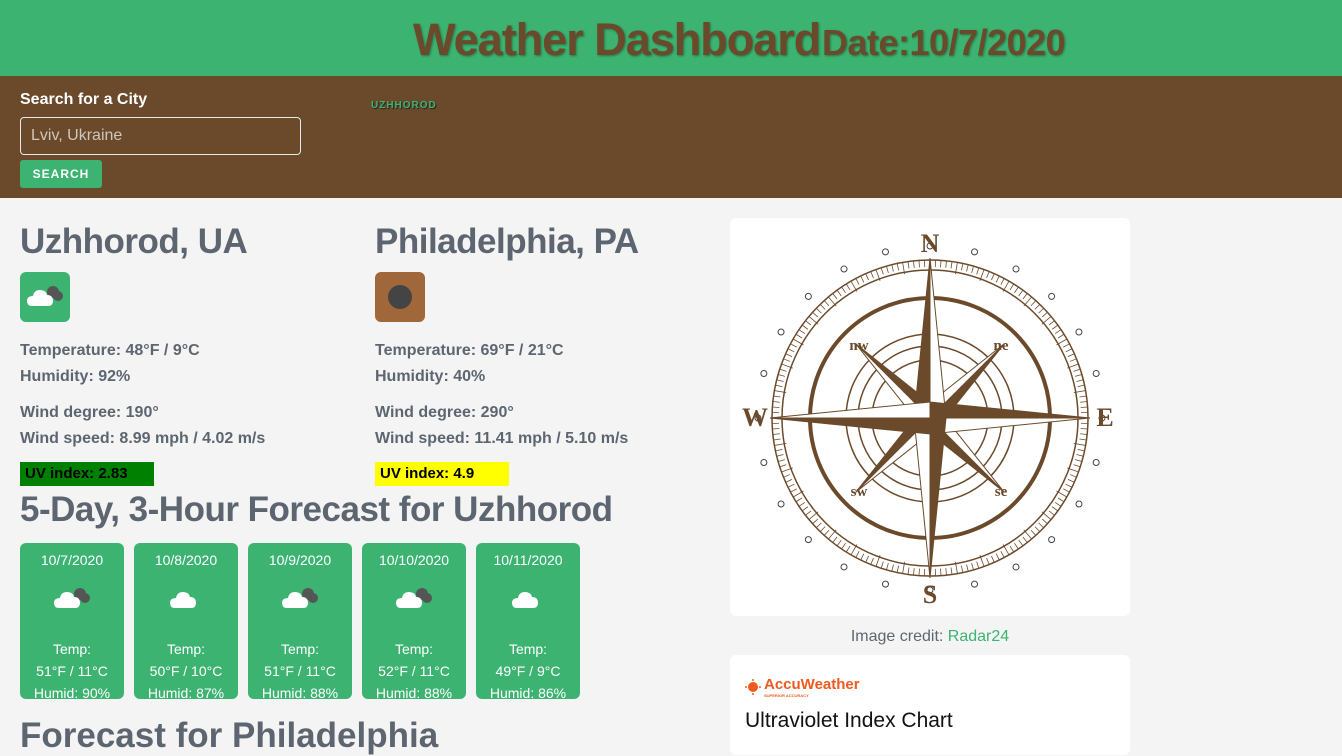  I want to click on compass-se-label: se, so click(1001, 492).